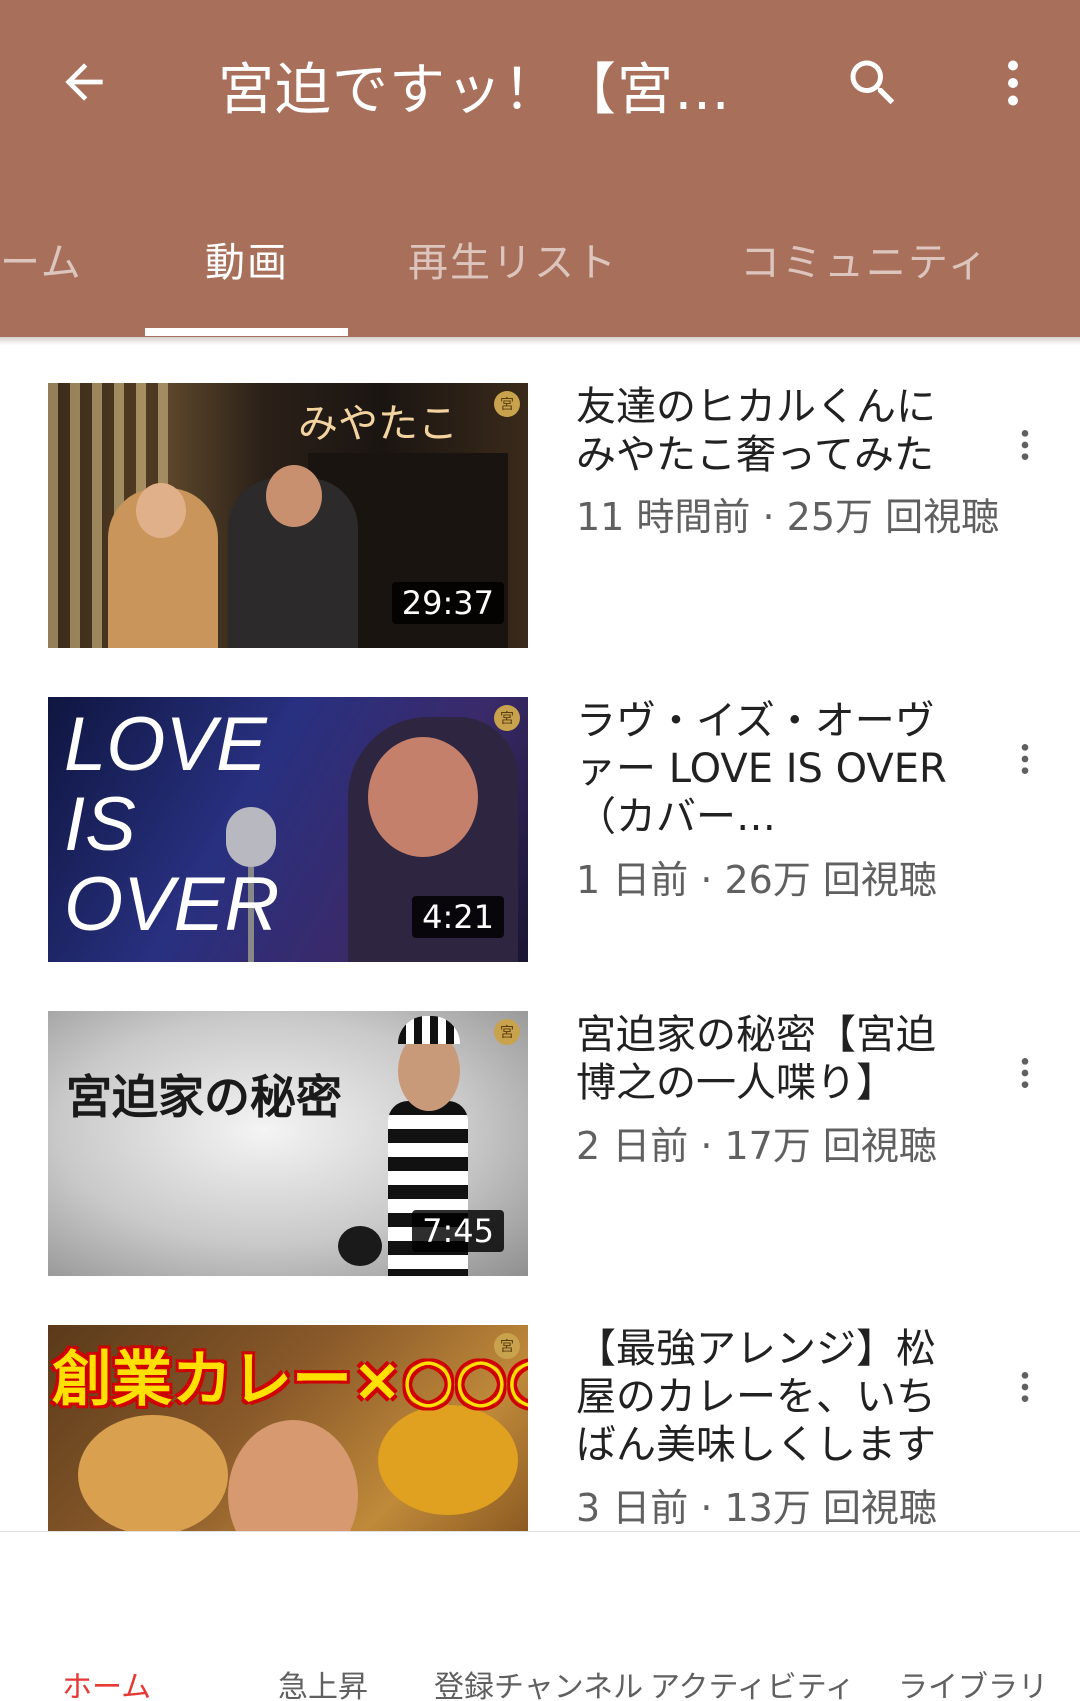  I want to click on thumbnail-text: 創業カレー×○○○, so click(290, 1380).